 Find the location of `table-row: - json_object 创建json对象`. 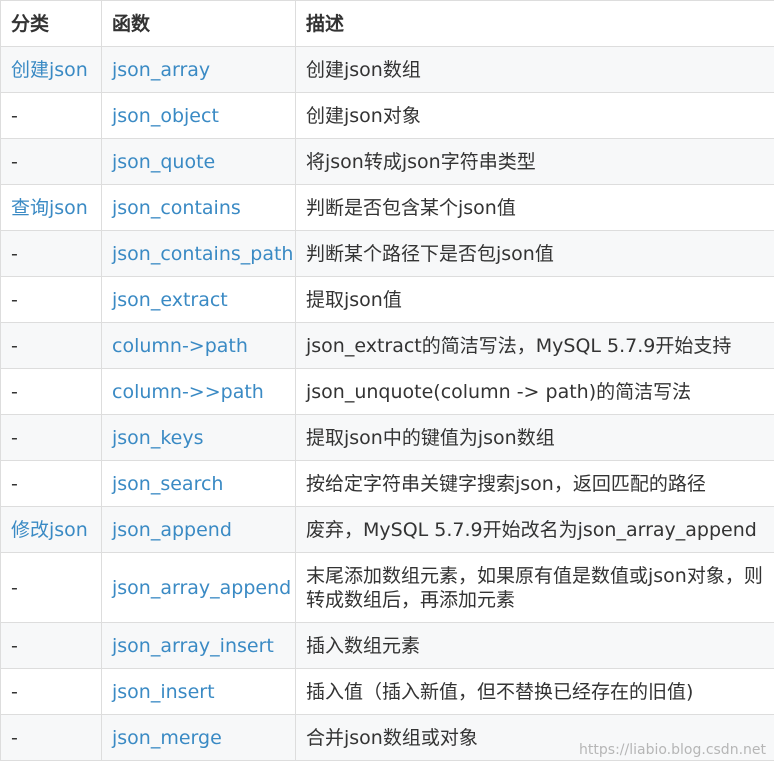

table-row: - json_object 创建json对象 is located at coordinates (387, 115).